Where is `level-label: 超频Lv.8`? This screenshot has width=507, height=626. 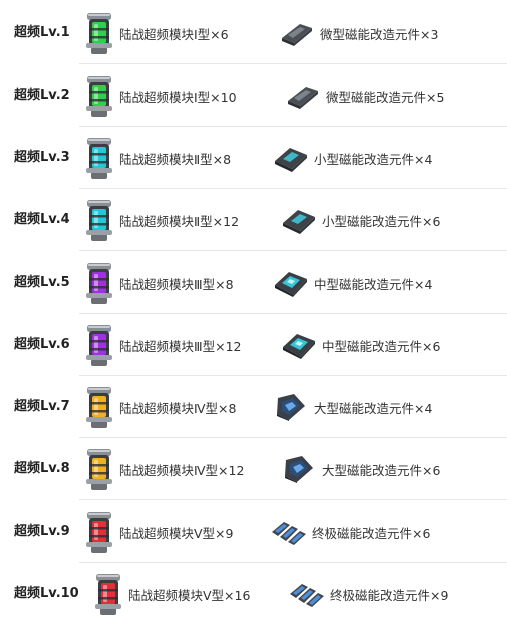
level-label: 超频Lv.8 is located at coordinates (42, 468).